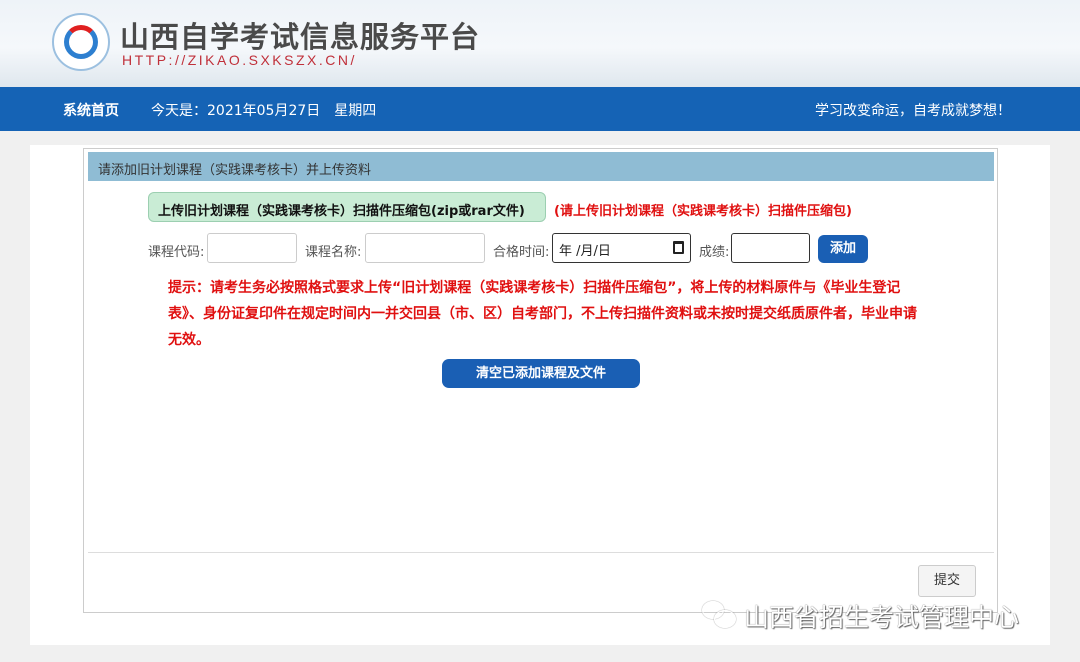 This screenshot has height=662, width=1080. What do you see at coordinates (540, 43) in the screenshot?
I see `site-header: 山西自学考试信息服务平台 HTTP://ZIKAO.SXKSZX.CN/` at bounding box center [540, 43].